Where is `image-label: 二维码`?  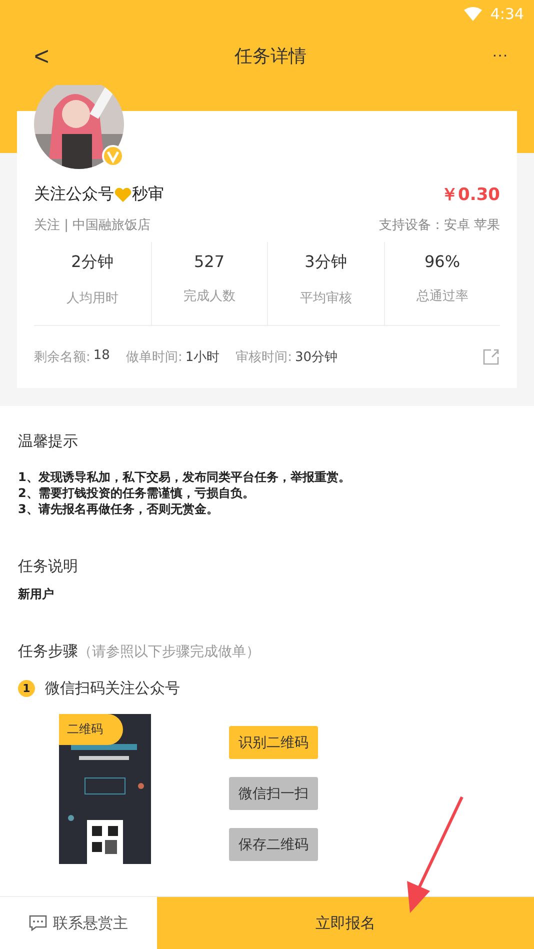
image-label: 二维码 is located at coordinates (91, 729).